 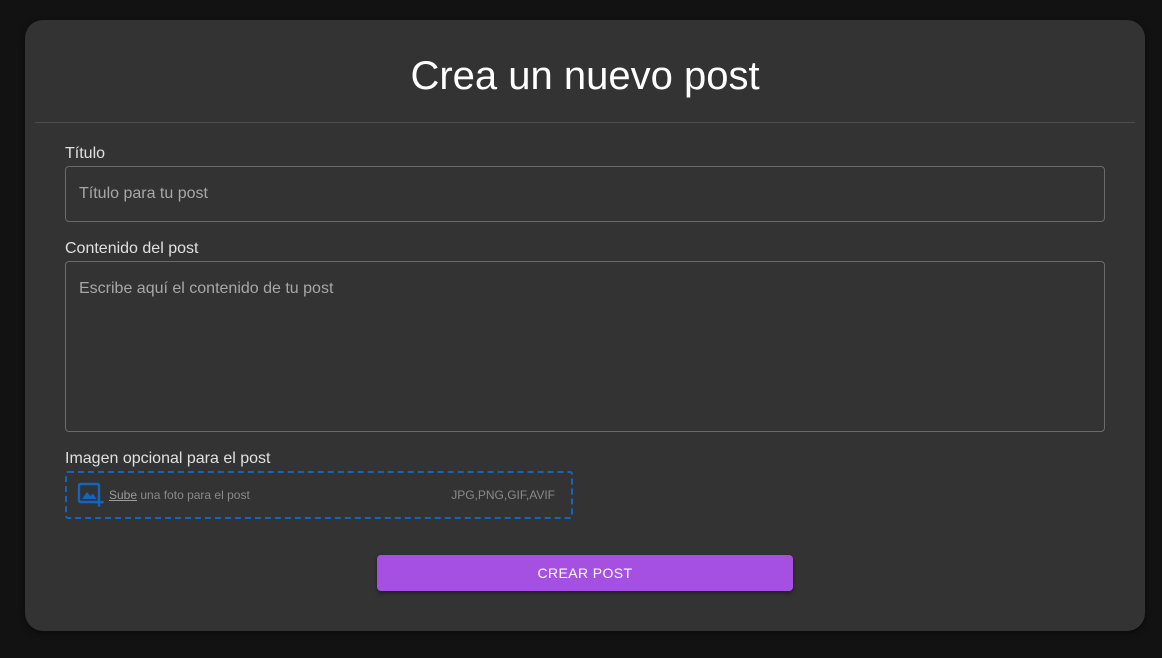 I want to click on image-label: Imagen opcional para el post, so click(x=168, y=458).